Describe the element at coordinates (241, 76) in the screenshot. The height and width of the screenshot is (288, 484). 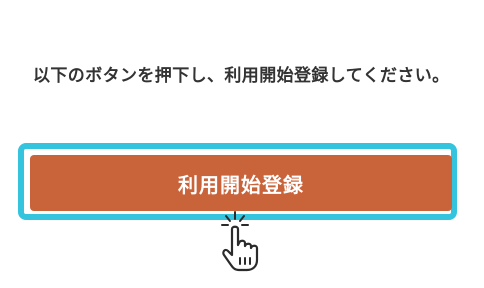
I see `instruction-text: 以下のボタンを押下し、利用開始登録してください。` at that location.